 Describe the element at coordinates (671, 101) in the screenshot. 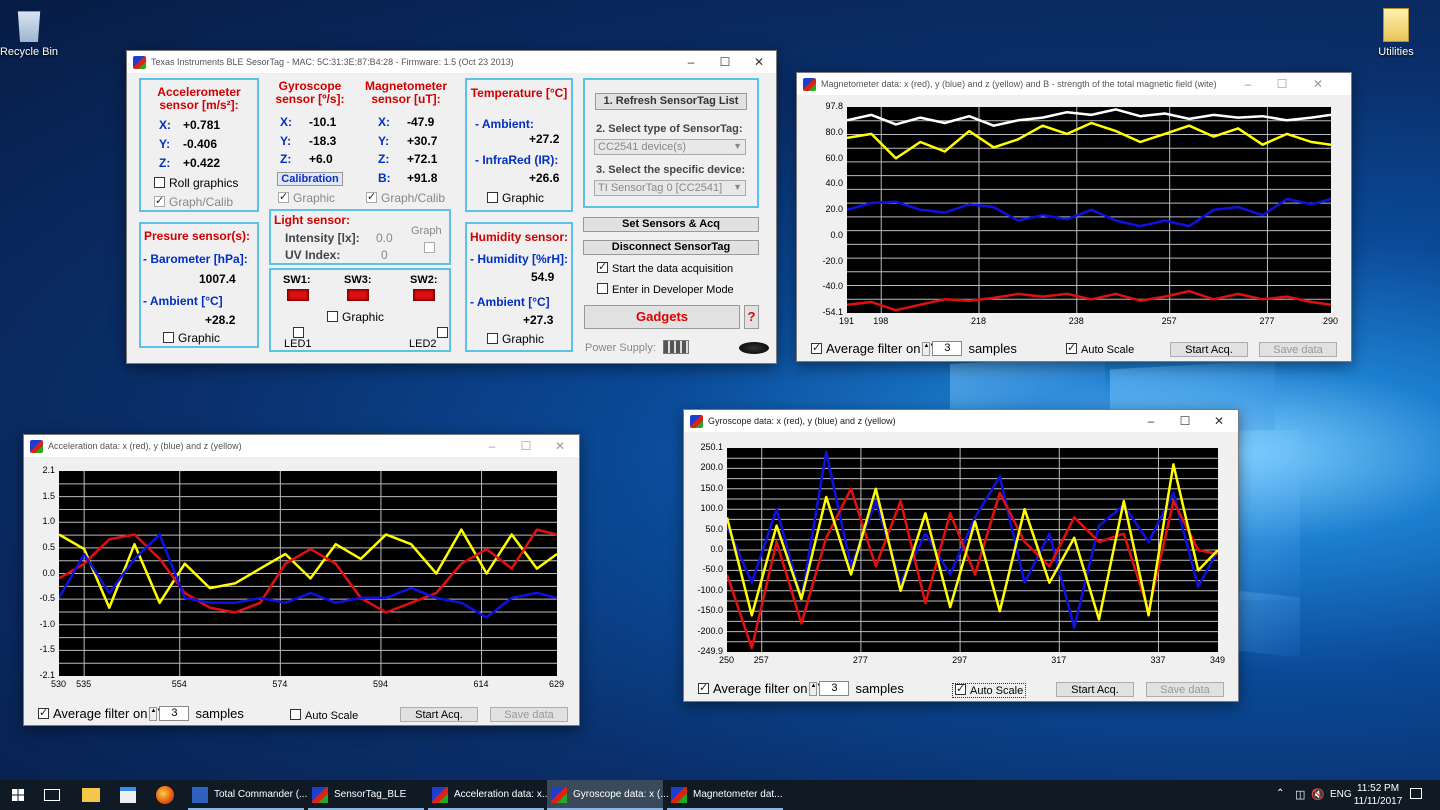

I see `refresh-list-button: 1. Refresh SensorTag List` at that location.